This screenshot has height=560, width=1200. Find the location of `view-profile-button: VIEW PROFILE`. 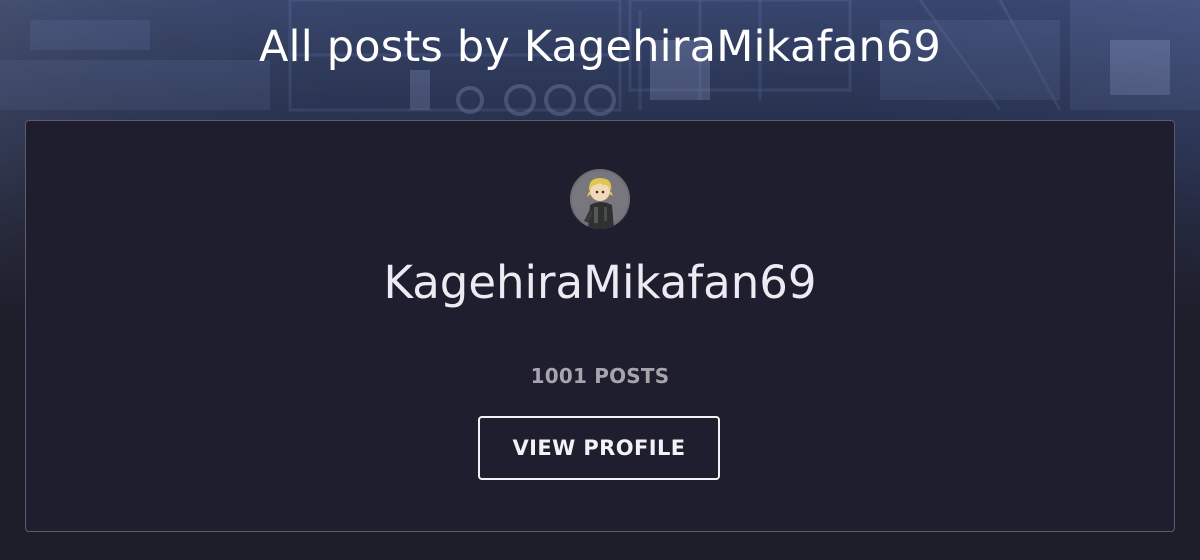

view-profile-button: VIEW PROFILE is located at coordinates (599, 448).